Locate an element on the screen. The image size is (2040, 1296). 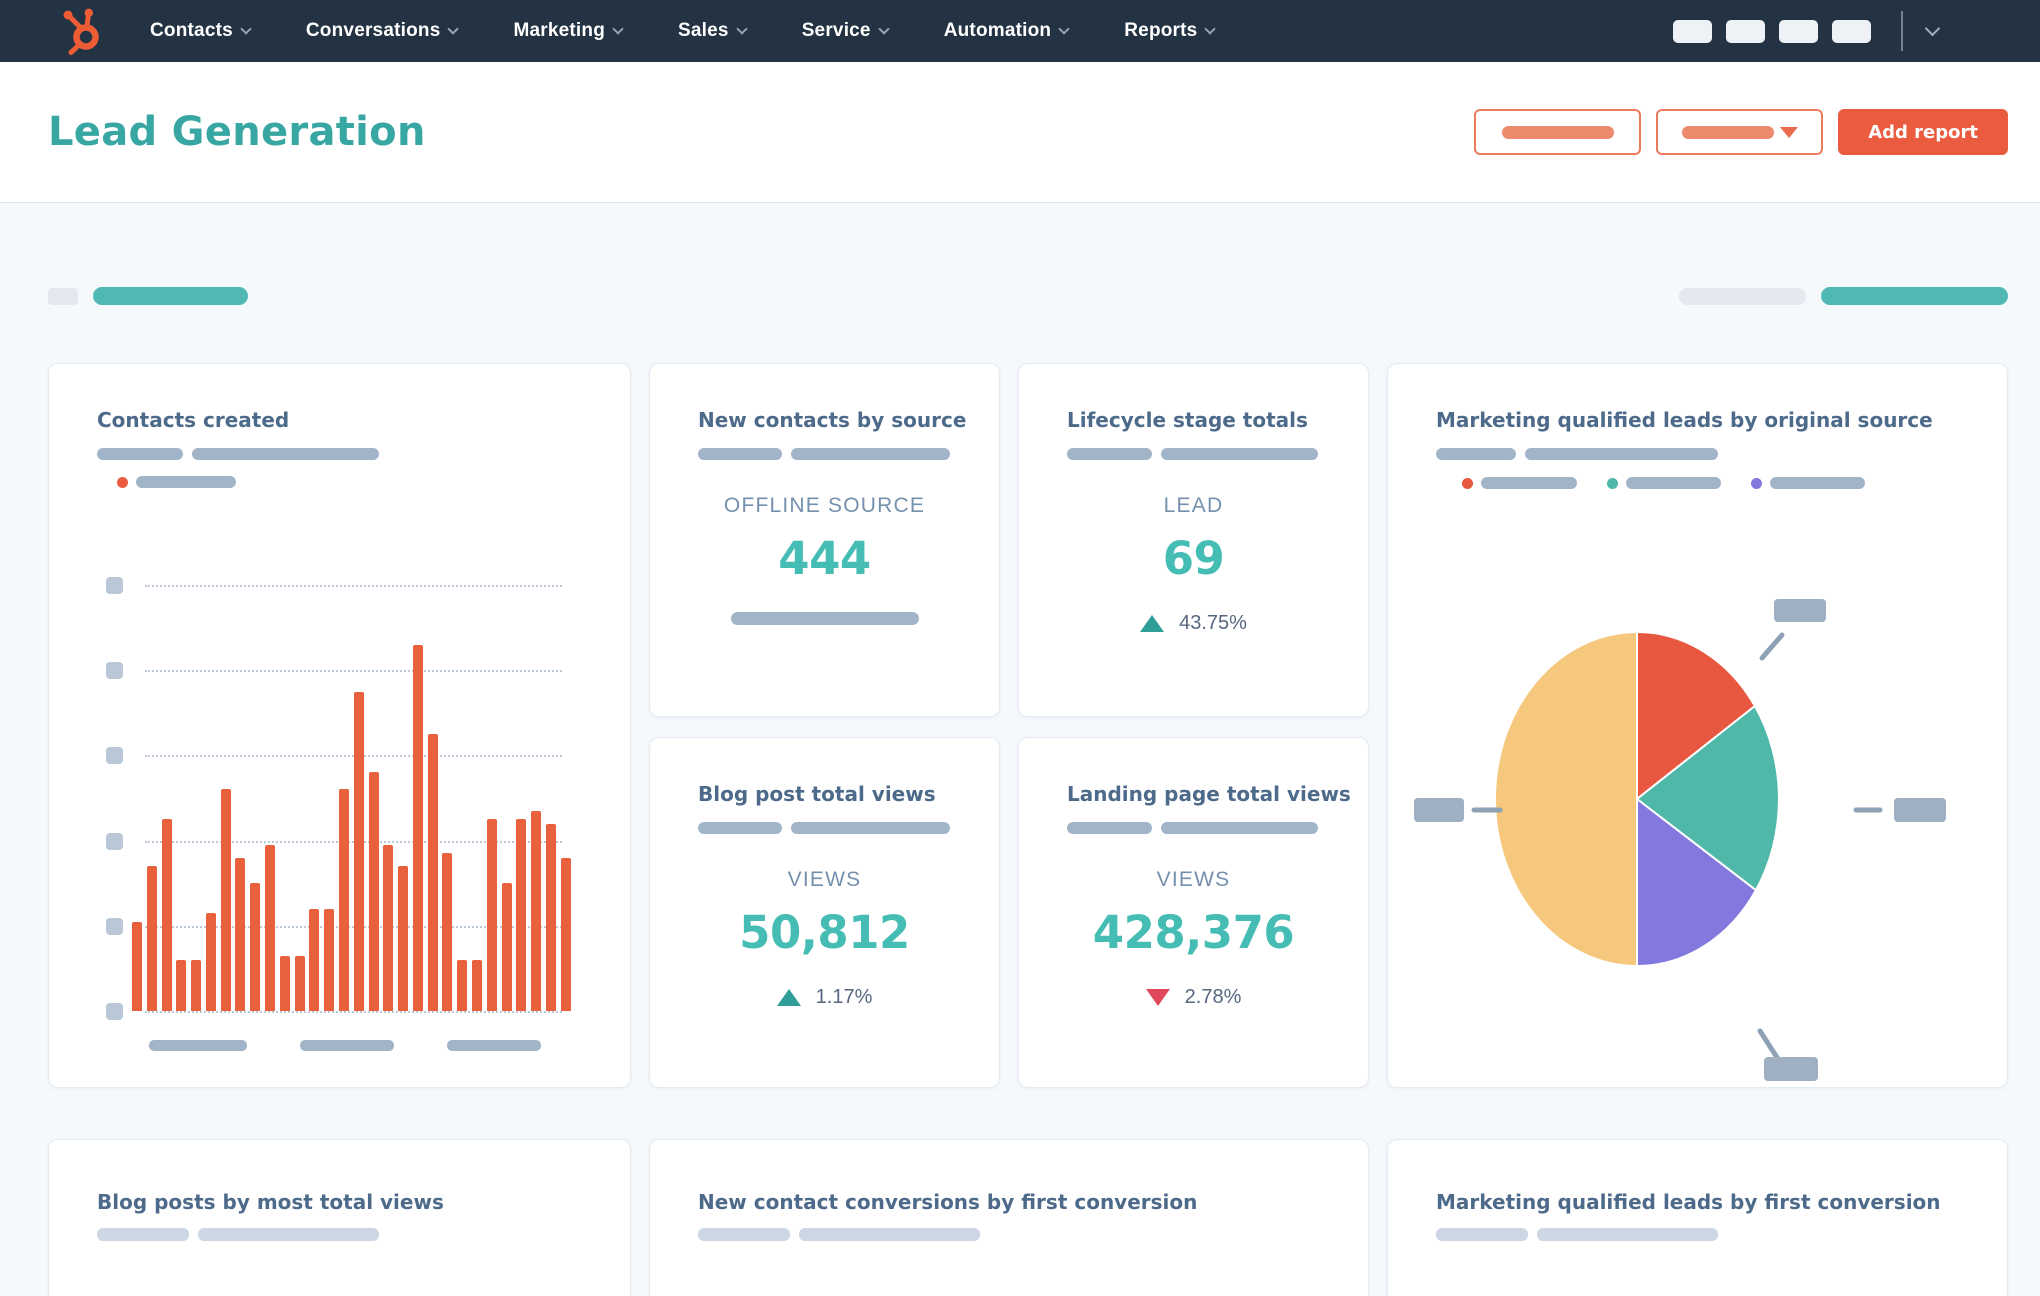
header-actions: Add report is located at coordinates (1741, 132).